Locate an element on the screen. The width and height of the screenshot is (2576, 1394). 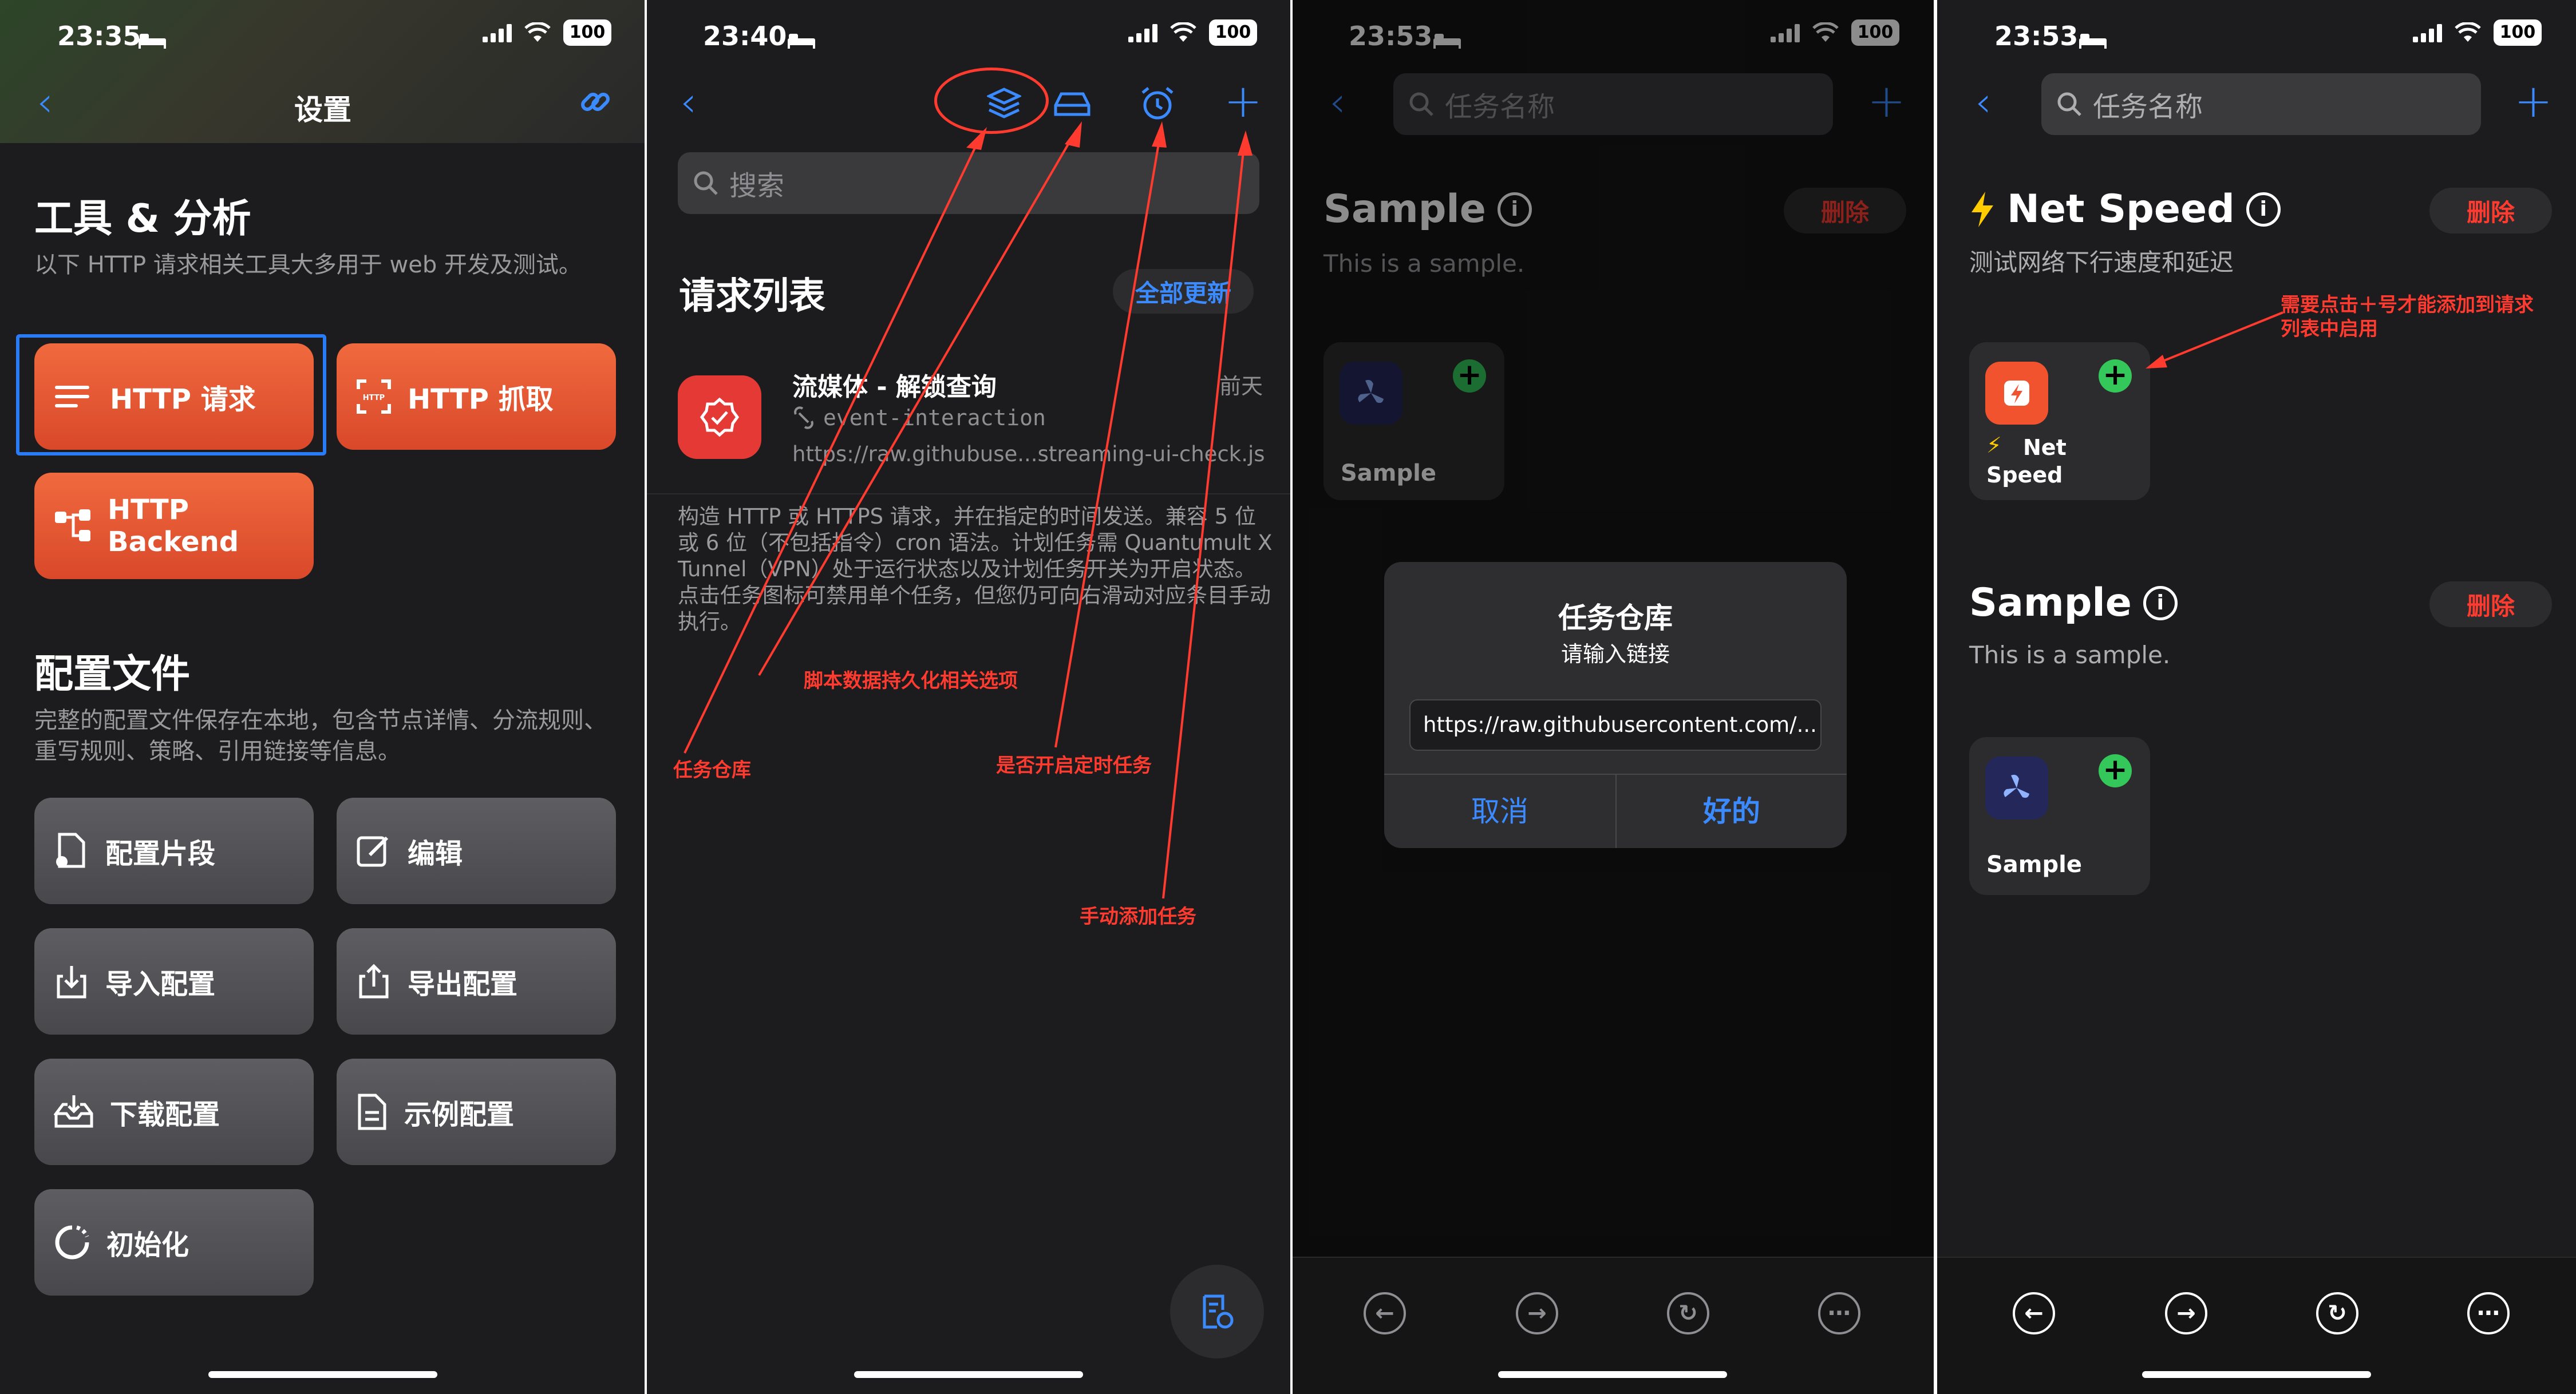
download-config-button: 下载配置 is located at coordinates (174, 1112).